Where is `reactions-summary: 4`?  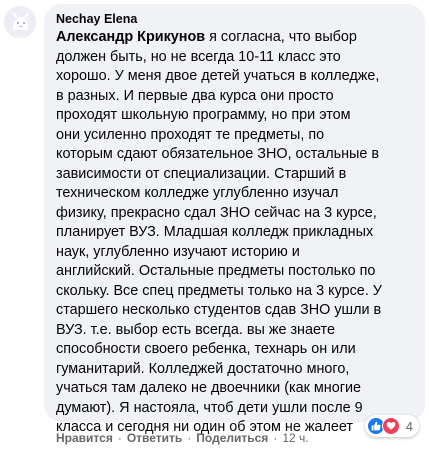 reactions-summary: 4 is located at coordinates (391, 426).